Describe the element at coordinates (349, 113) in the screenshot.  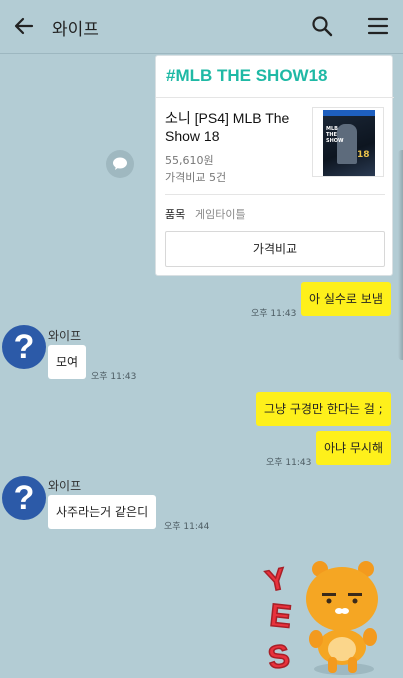
I see `ps4-banner` at that location.